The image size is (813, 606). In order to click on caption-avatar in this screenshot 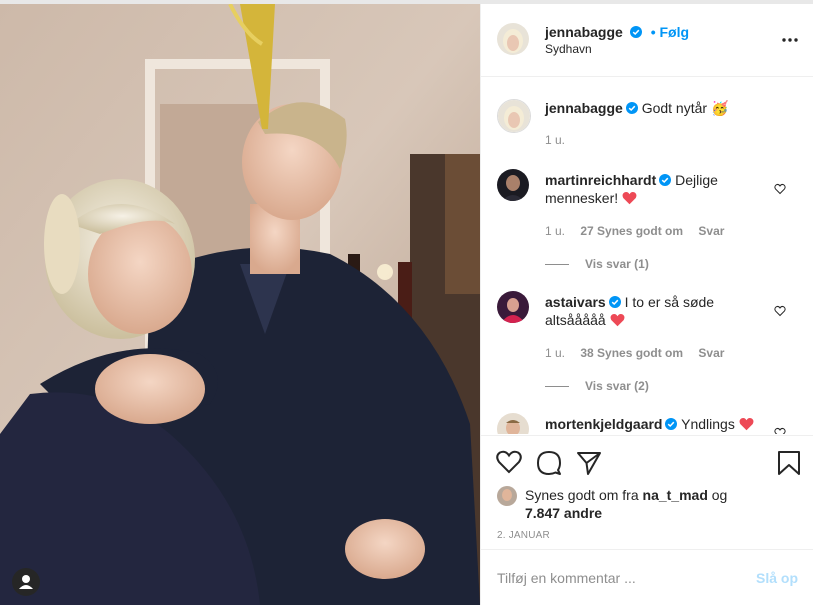, I will do `click(514, 116)`.